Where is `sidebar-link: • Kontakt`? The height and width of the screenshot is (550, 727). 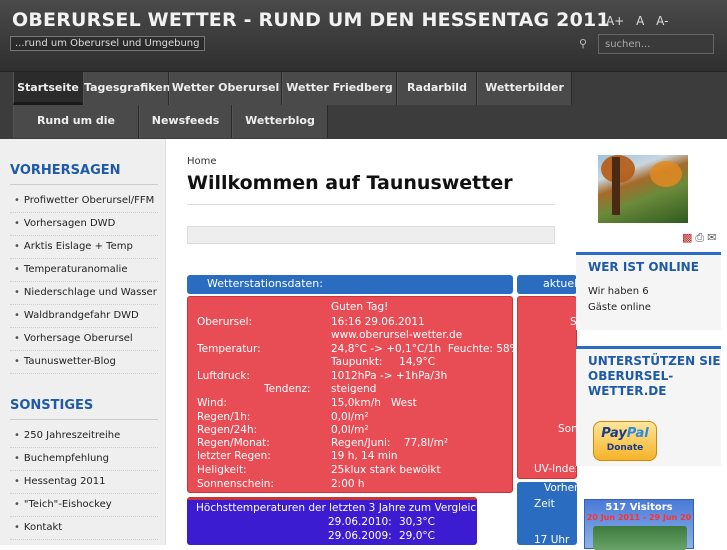 sidebar-link: • Kontakt is located at coordinates (84, 528).